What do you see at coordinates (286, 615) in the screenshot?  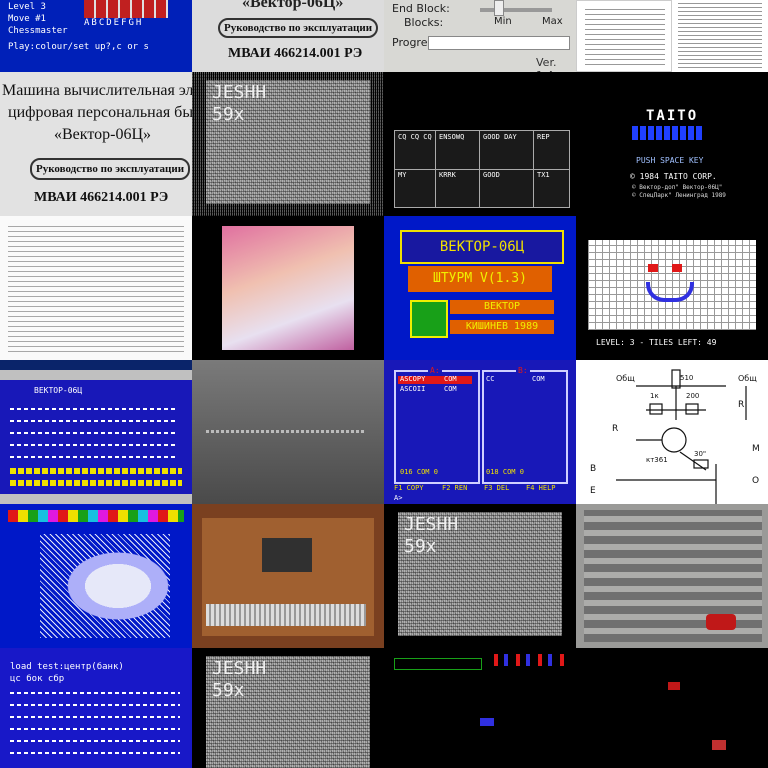 I see `pcb-connector` at bounding box center [286, 615].